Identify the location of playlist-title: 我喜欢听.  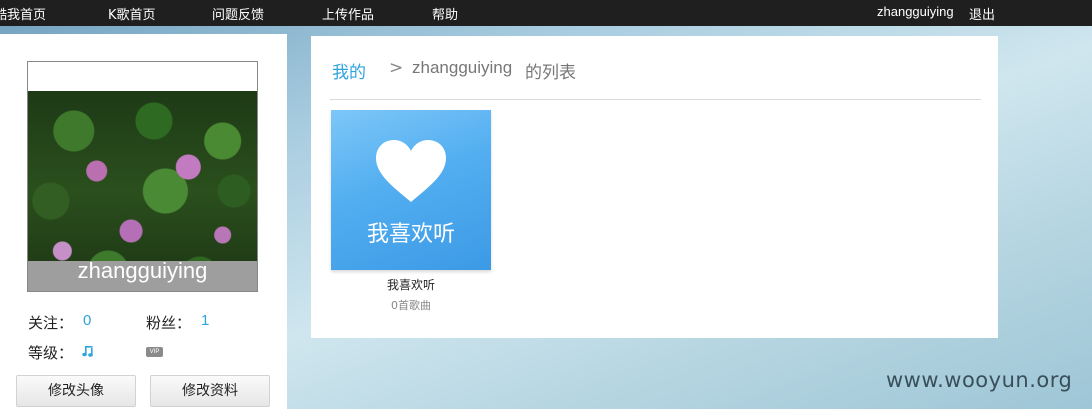
(411, 284).